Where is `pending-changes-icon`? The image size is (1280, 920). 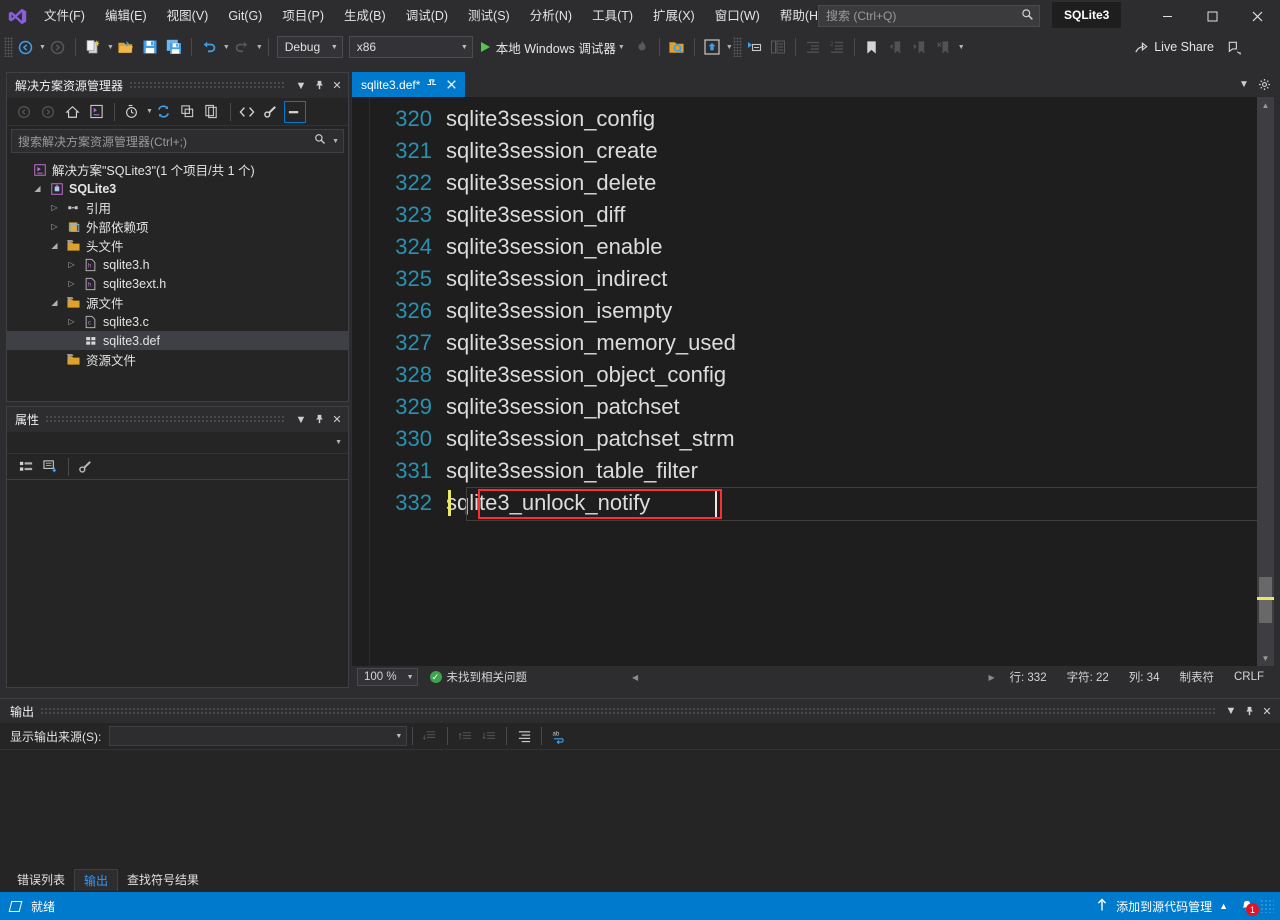
pending-changes-icon is located at coordinates (131, 112).